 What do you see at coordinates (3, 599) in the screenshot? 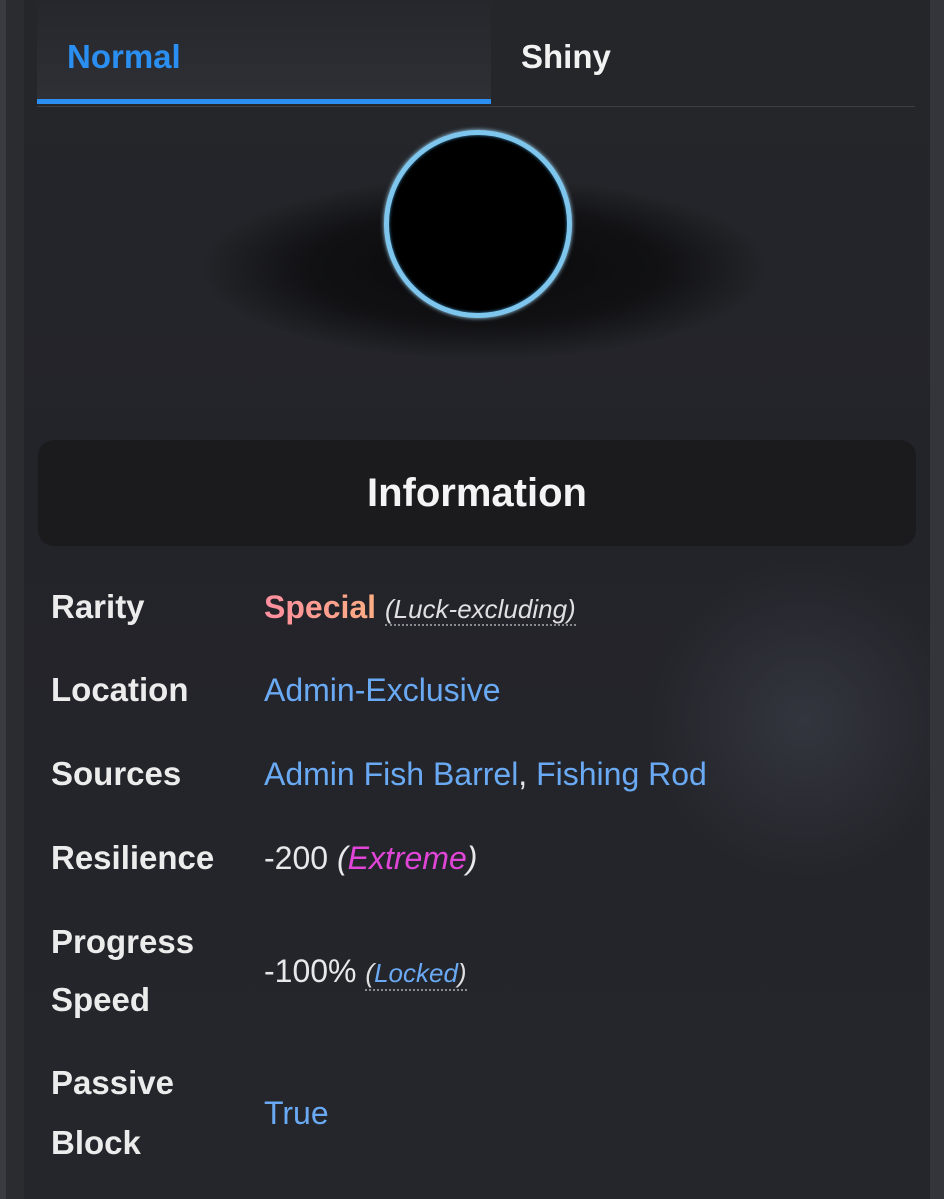
I see `window-edge-left` at bounding box center [3, 599].